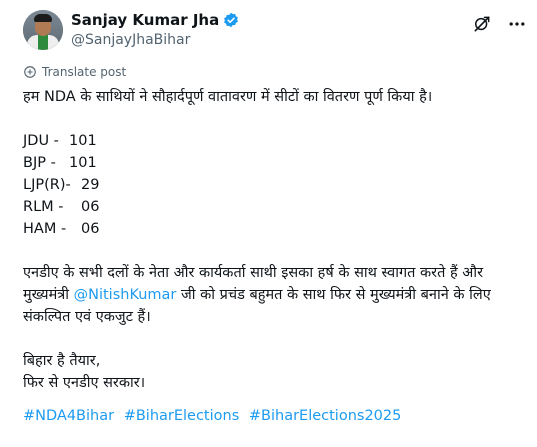  What do you see at coordinates (45, 229) in the screenshot?
I see `seat-party: HAM -` at bounding box center [45, 229].